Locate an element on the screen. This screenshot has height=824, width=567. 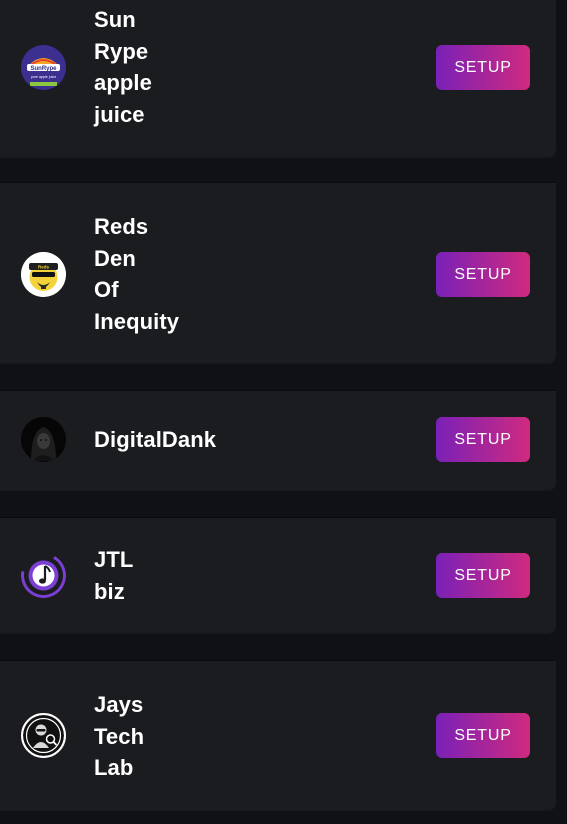
channel-avatar: SunRype pure apple juice is located at coordinates (43, 67).